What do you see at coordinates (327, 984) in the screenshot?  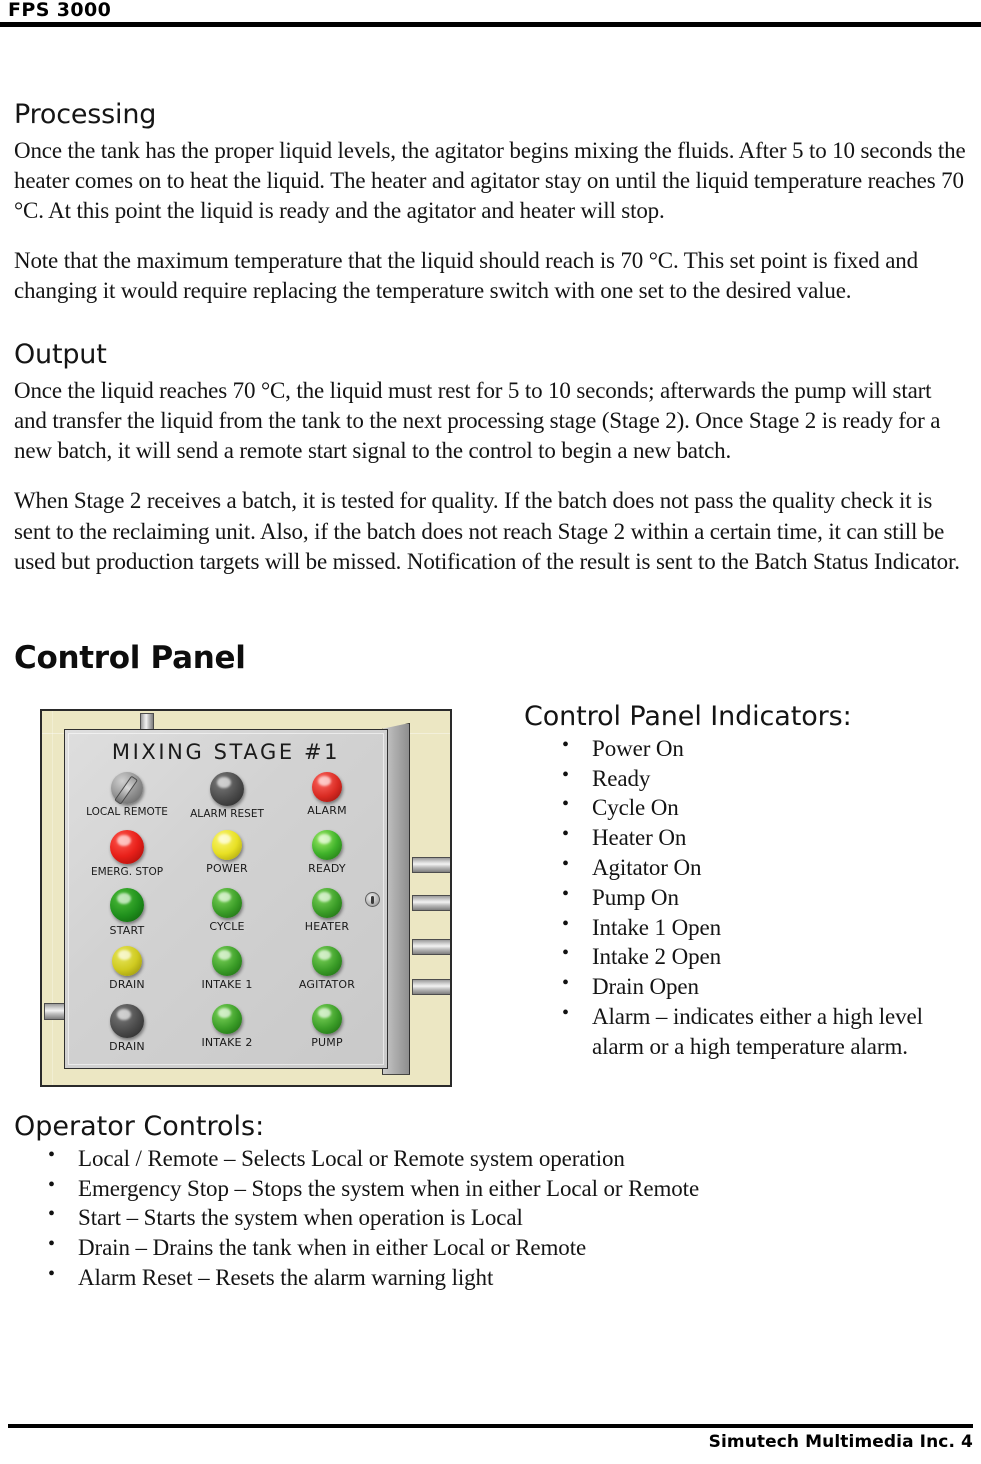 I see `control-label: AGITATOR` at bounding box center [327, 984].